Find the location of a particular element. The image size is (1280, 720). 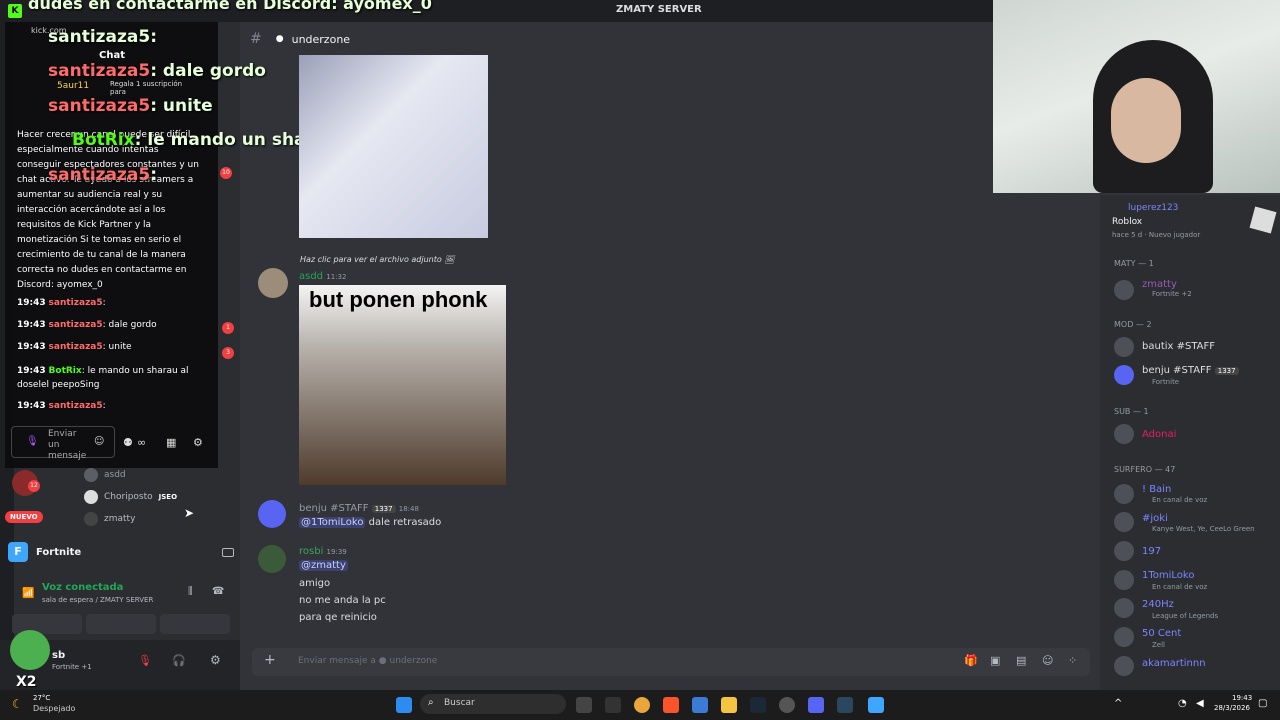

weather-text: Despejado is located at coordinates (54, 708).